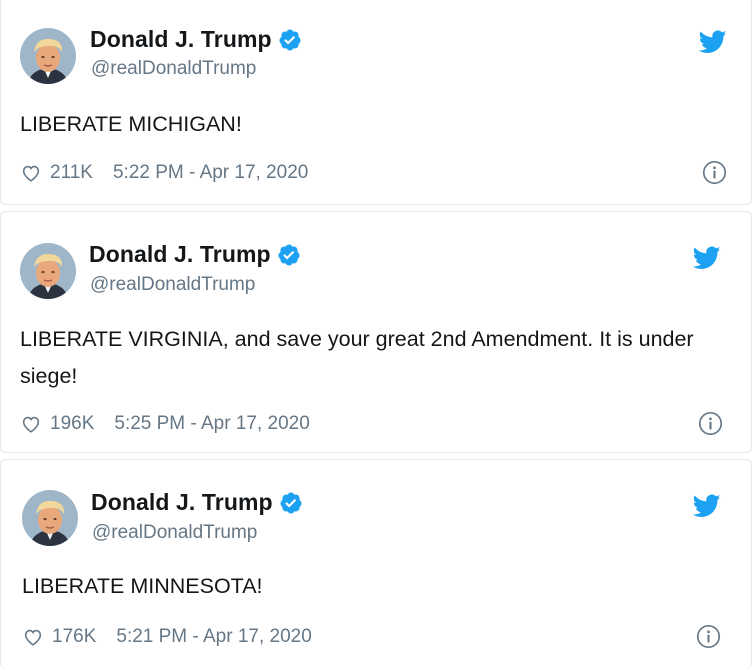 The height and width of the screenshot is (669, 754). Describe the element at coordinates (74, 636) in the screenshot. I see `like-count: 176K` at that location.